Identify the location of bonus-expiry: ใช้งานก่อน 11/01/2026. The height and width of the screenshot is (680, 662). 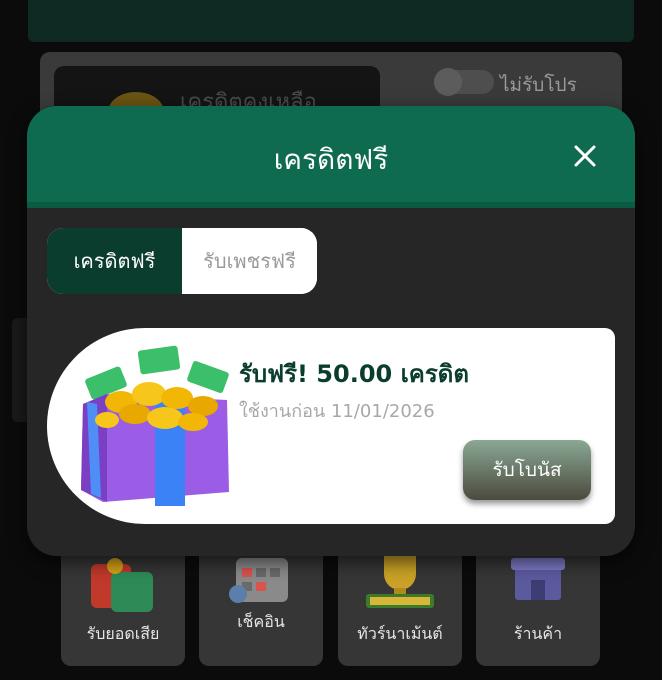
(337, 411).